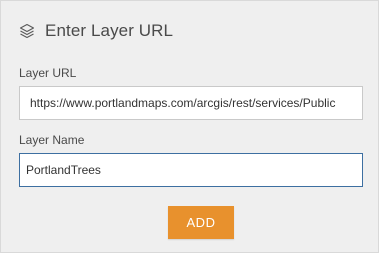  Describe the element at coordinates (52, 140) in the screenshot. I see `layer-name-label: Layer Name` at that location.